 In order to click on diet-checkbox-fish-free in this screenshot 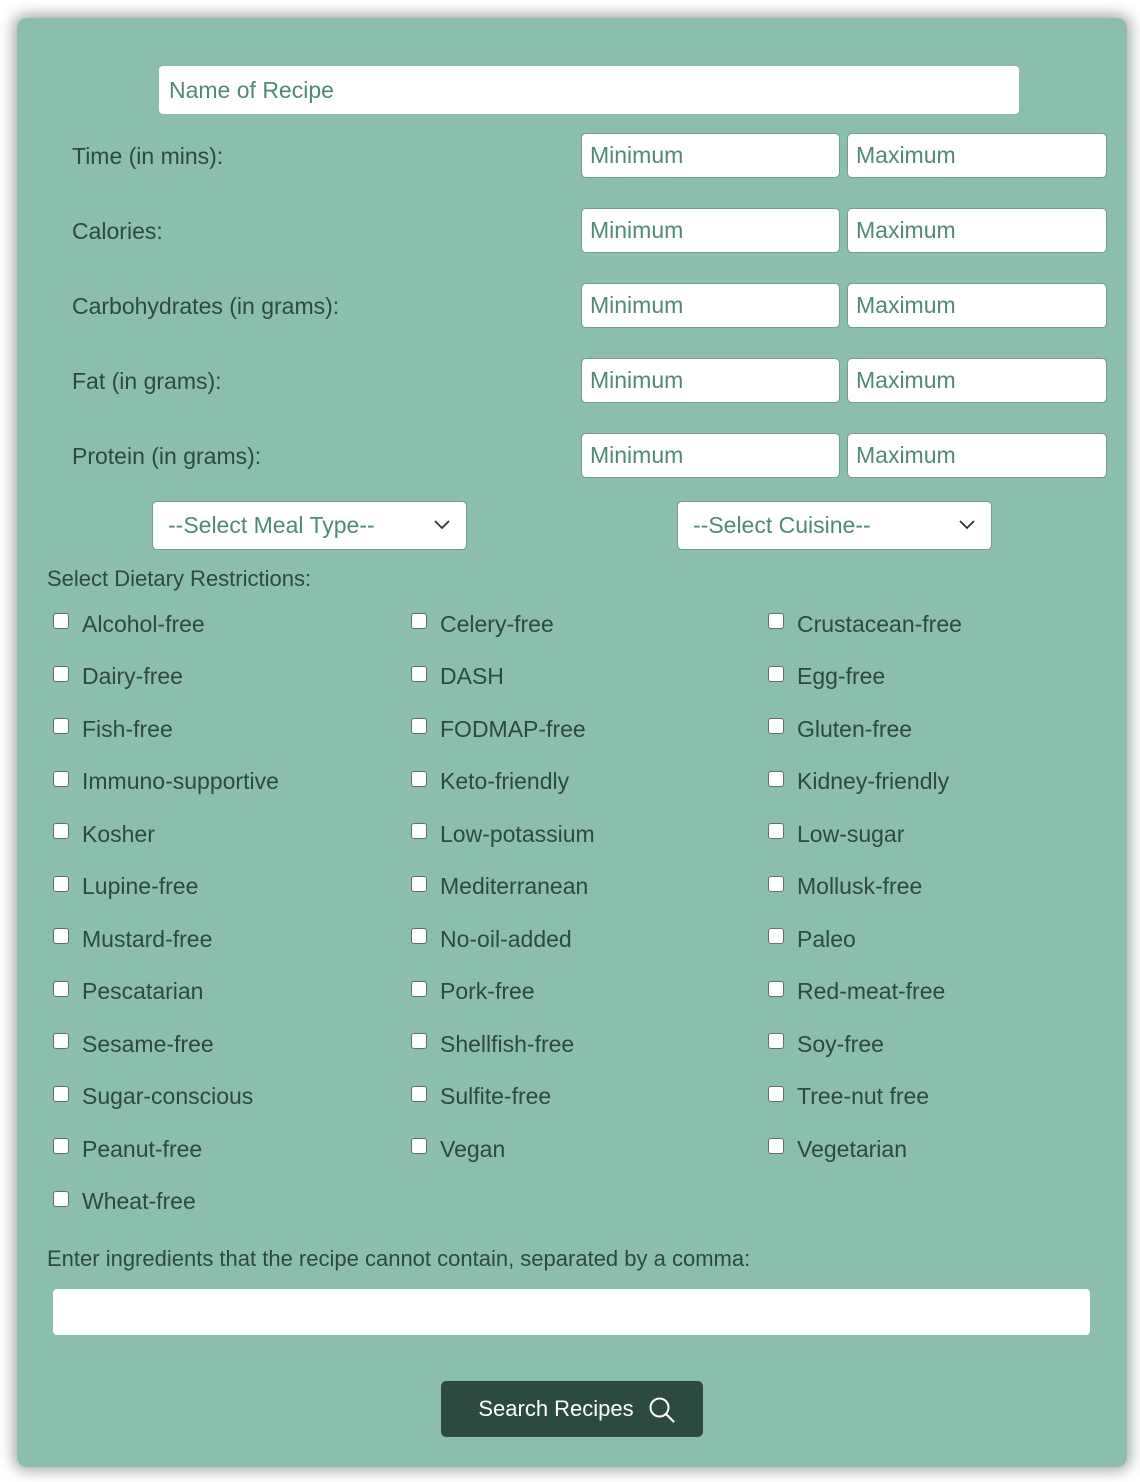, I will do `click(61, 726)`.